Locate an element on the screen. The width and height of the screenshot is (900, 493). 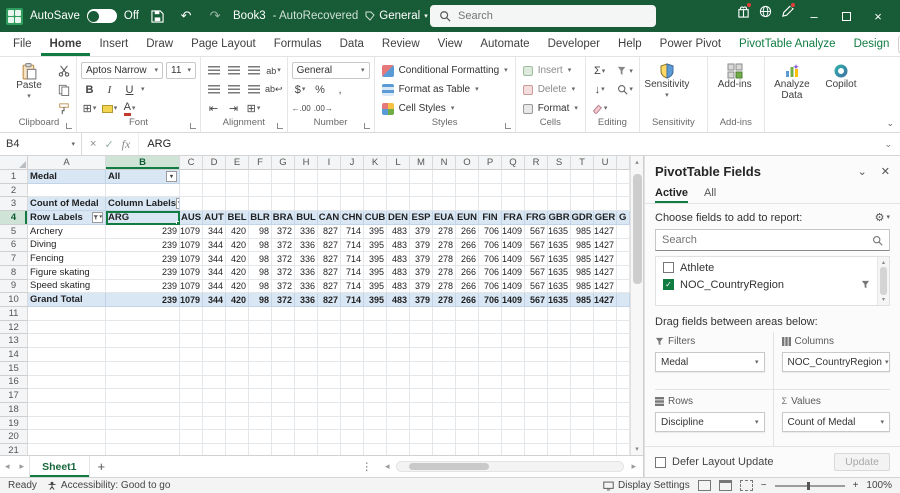
pane-tab-active: Active is located at coordinates (671, 194).